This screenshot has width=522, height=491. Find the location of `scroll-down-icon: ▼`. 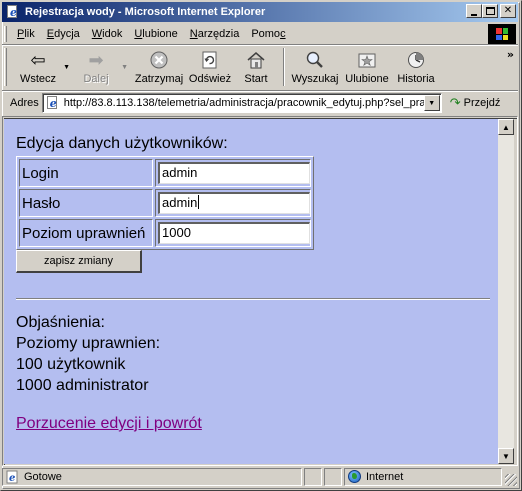

scroll-down-icon: ▼ is located at coordinates (506, 456).